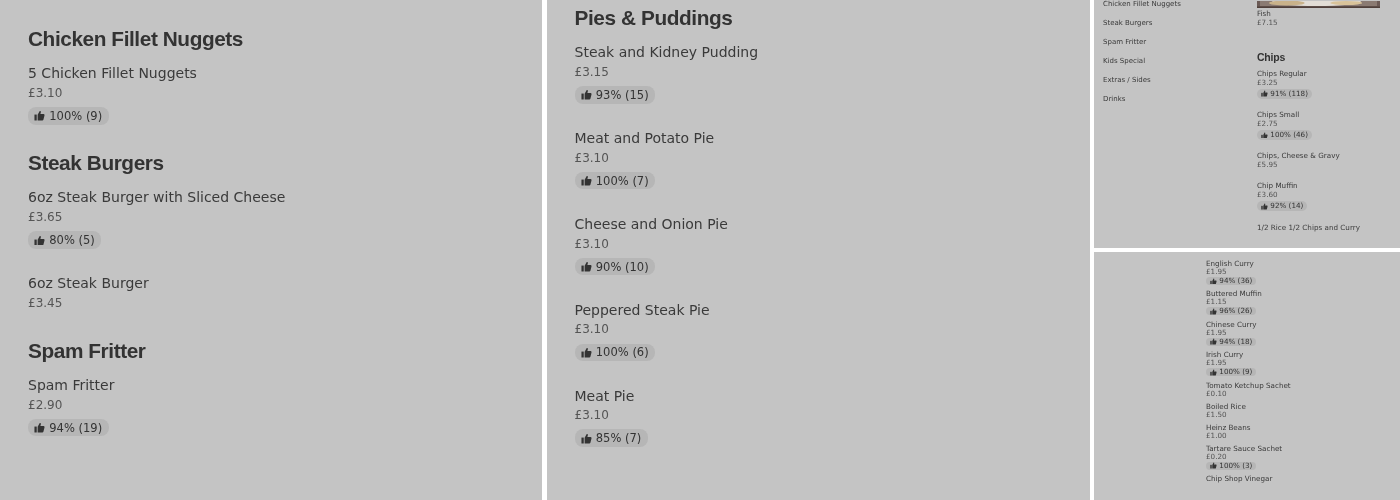 The image size is (1400, 500). I want to click on item-name: 6oz Steak Burger with Sliced Cheese, so click(157, 198).